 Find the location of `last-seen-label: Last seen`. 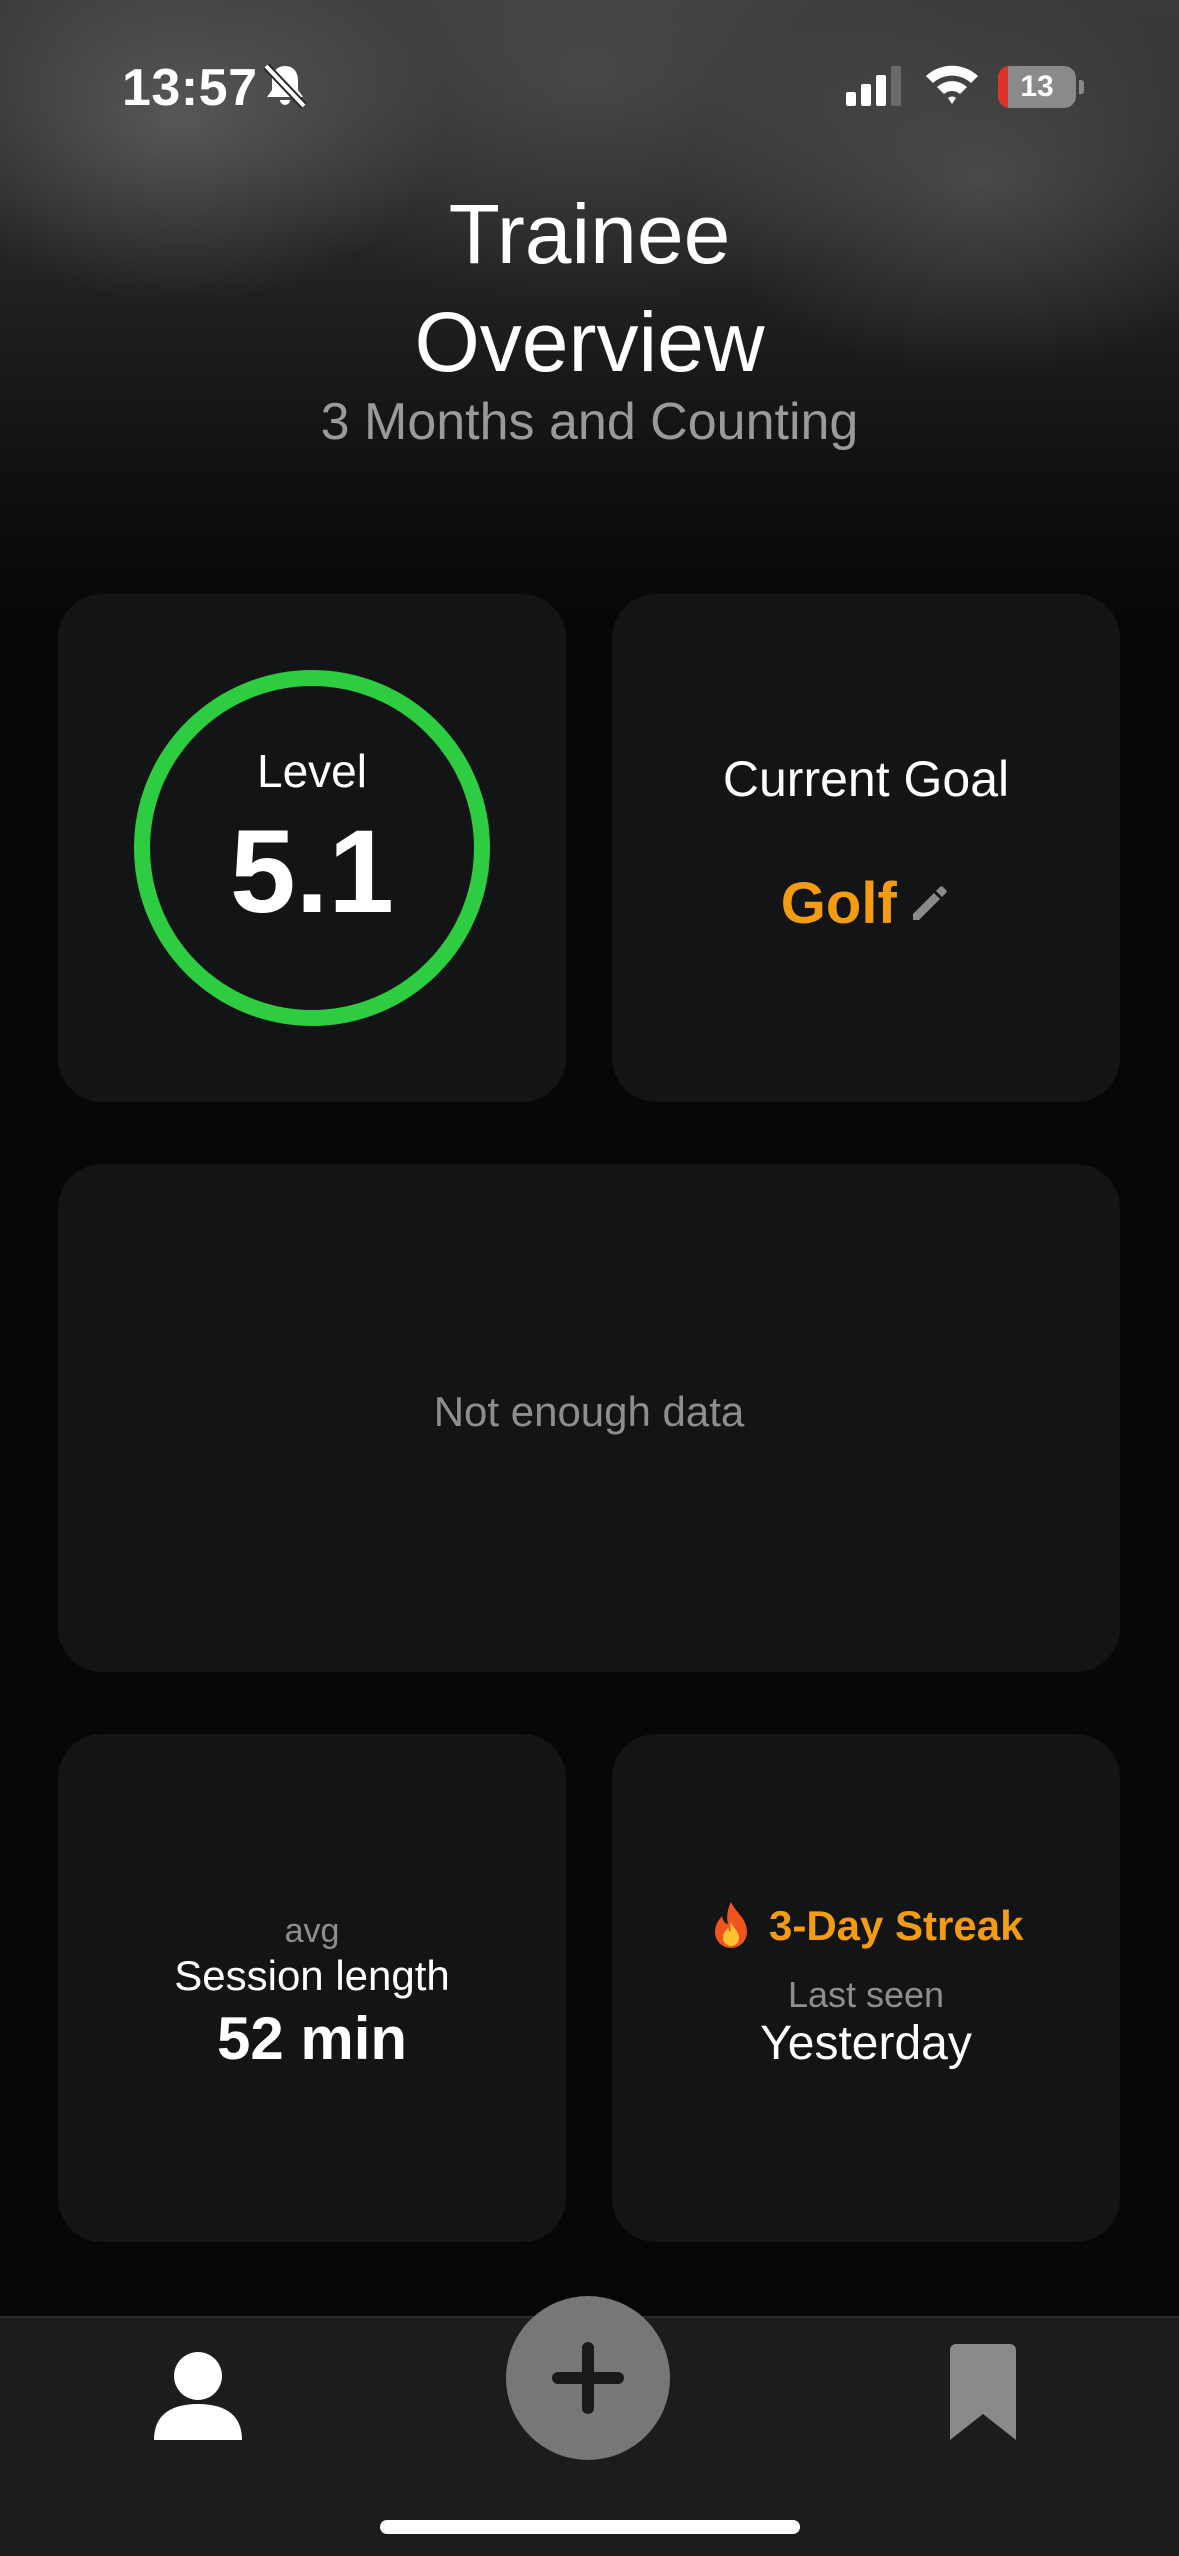

last-seen-label: Last seen is located at coordinates (866, 1994).